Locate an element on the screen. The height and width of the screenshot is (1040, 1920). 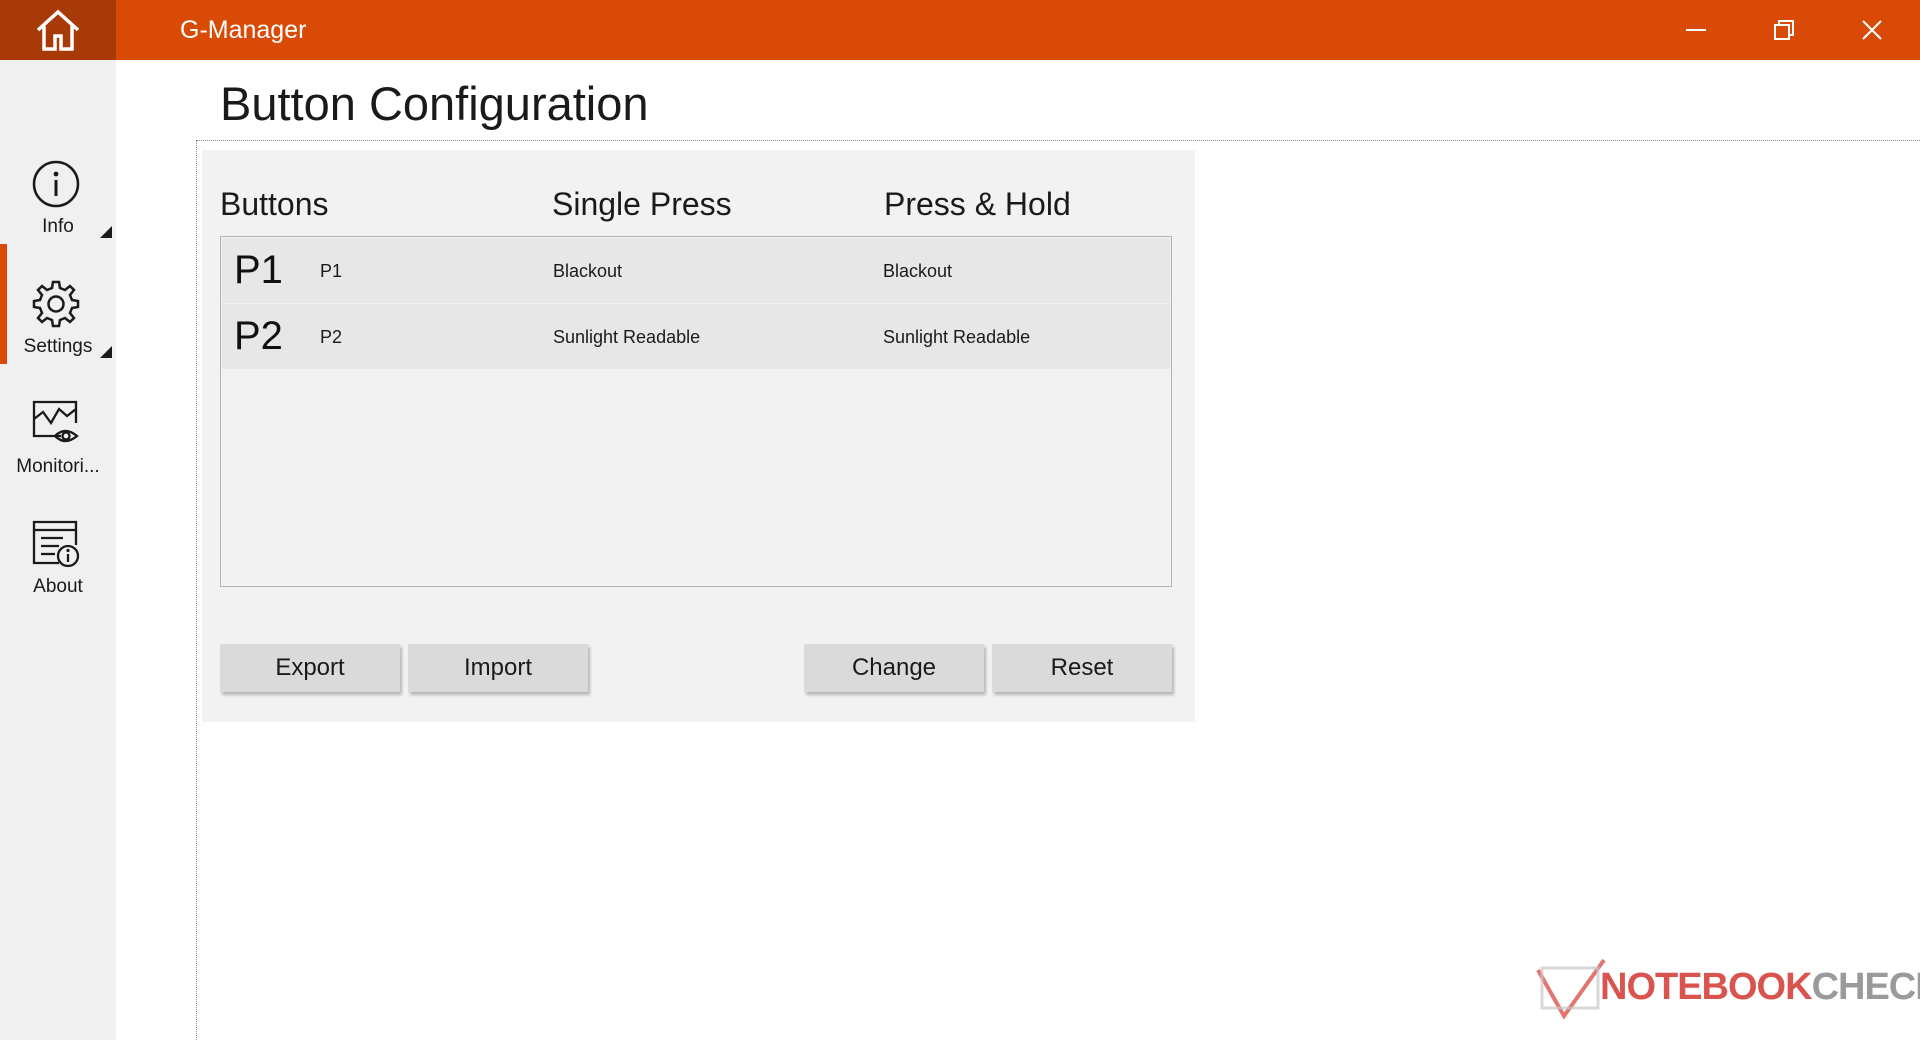
watermark-text-part1: NOTEBOOK is located at coordinates (1706, 987).